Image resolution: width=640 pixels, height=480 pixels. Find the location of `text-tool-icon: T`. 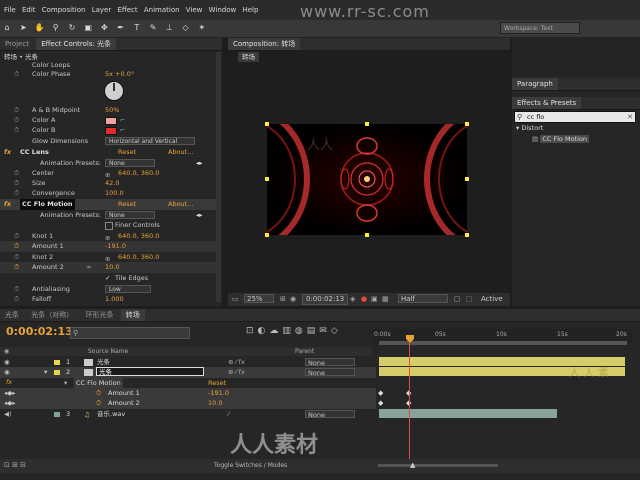

text-tool-icon: T is located at coordinates (137, 28).